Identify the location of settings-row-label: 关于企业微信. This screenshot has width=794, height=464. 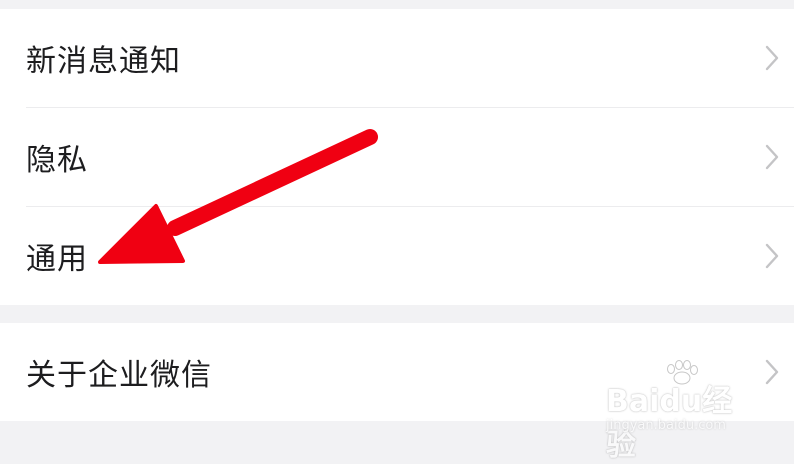
(119, 375).